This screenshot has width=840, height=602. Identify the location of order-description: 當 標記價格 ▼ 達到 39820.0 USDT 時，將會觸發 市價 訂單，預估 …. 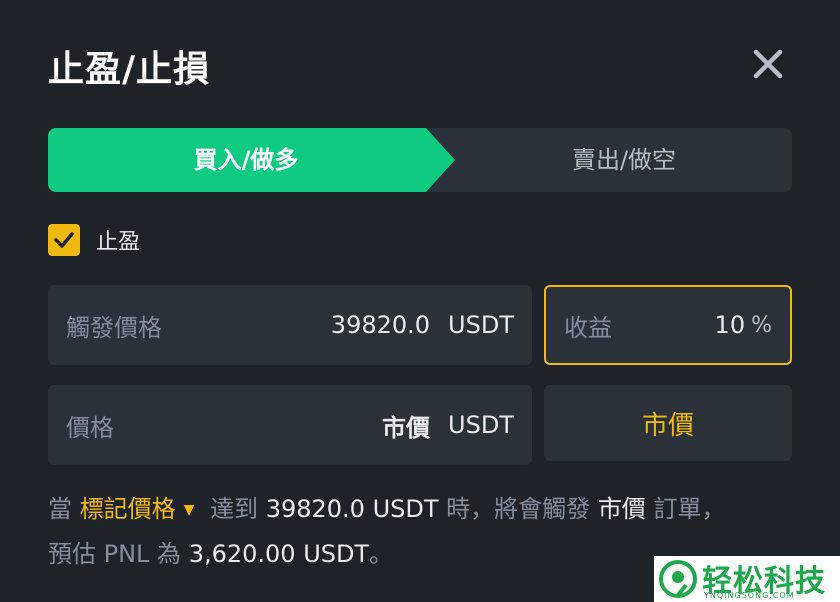
(398, 531).